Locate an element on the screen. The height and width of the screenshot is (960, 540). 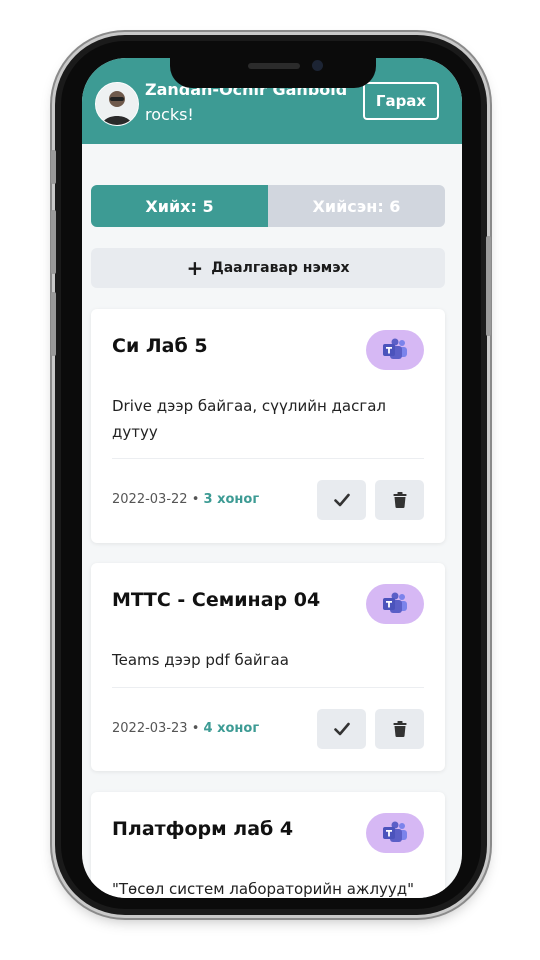
task-due: 2022-03-22 • 3 хоног is located at coordinates (185, 499).